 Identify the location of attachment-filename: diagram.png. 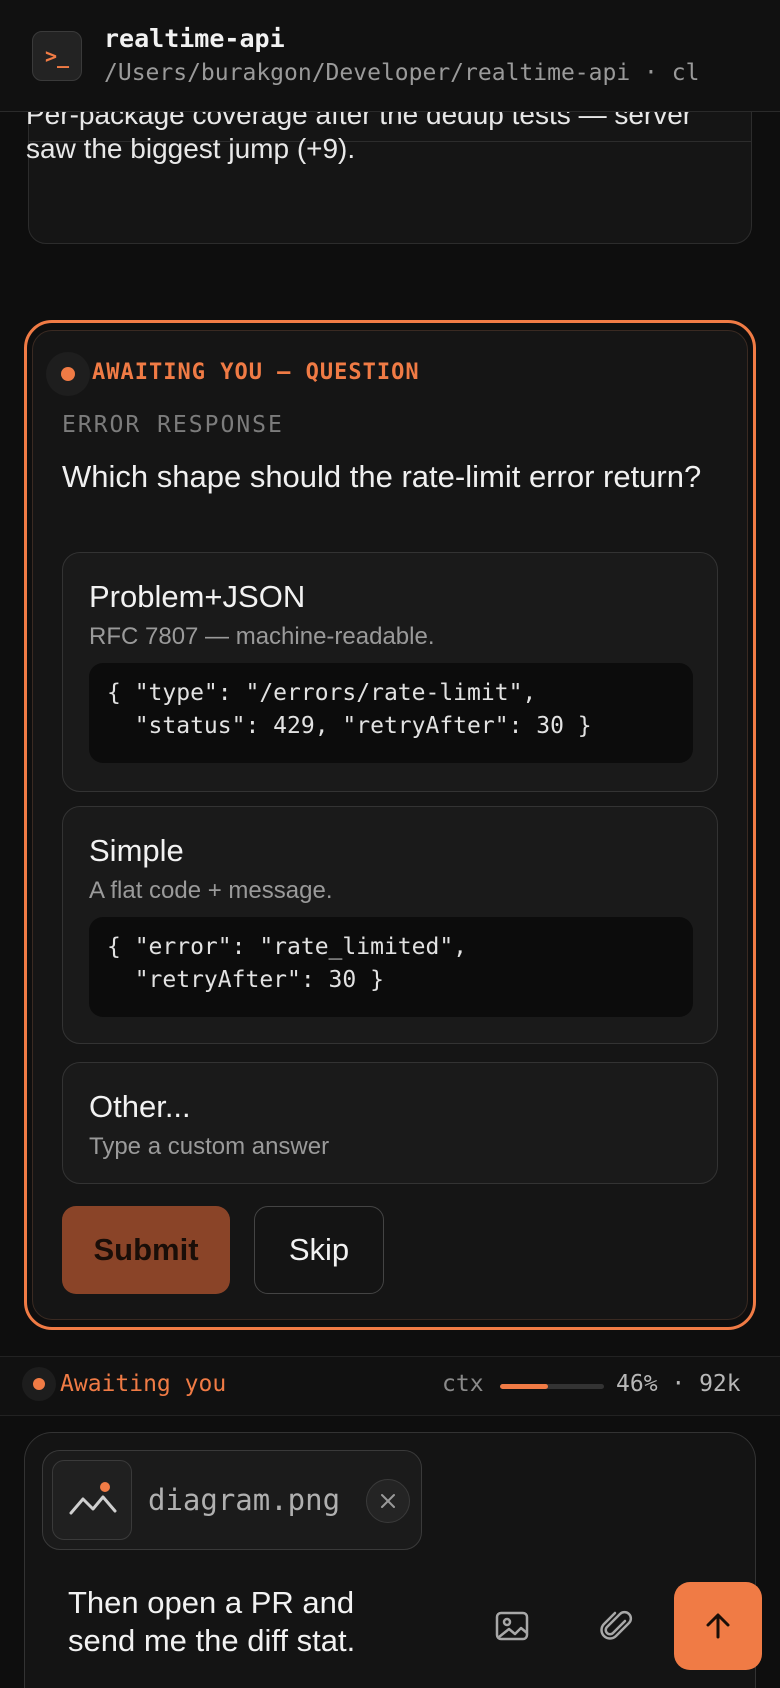
(244, 1500).